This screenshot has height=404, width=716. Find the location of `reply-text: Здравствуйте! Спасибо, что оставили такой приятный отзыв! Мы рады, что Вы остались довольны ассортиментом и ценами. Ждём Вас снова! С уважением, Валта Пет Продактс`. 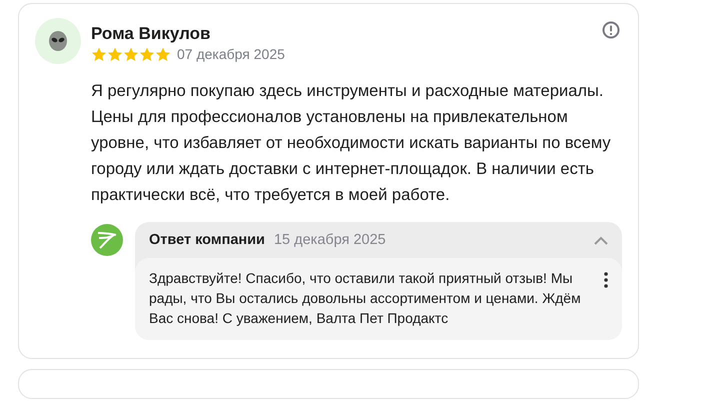

reply-text: Здравствуйте! Спасибо, что оставили такой приятный отзыв! Мы рады, что Вы остались довольны ассортиментом и ценами. Ждём Вас снова! С уважением, Валта Пет Продактс is located at coordinates (365, 298).